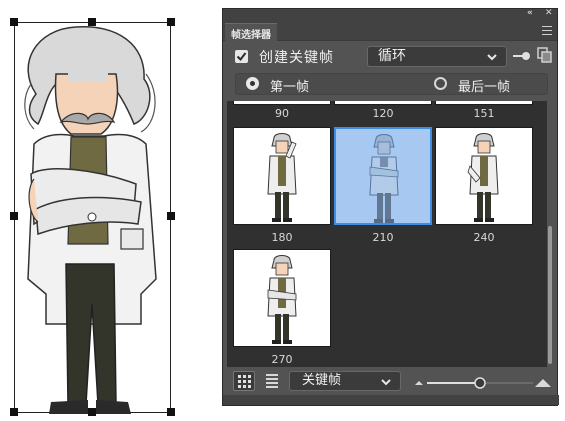  What do you see at coordinates (296, 58) in the screenshot?
I see `create-keyframe-label: 创建关键帧` at bounding box center [296, 58].